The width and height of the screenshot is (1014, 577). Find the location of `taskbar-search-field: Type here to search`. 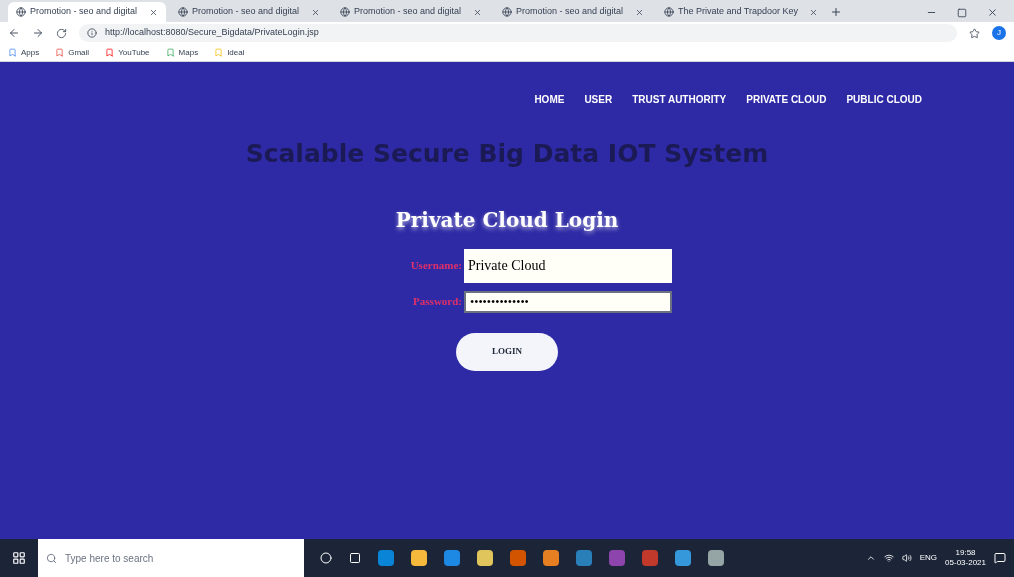

taskbar-search-field: Type here to search is located at coordinates (171, 558).